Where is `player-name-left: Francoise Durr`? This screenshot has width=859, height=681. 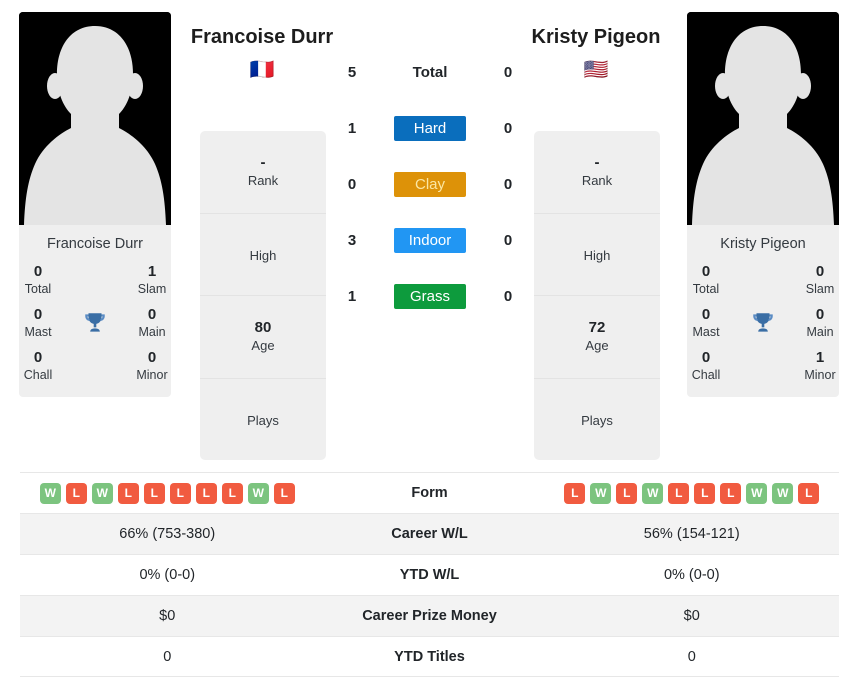
player-name-left: Francoise Durr is located at coordinates (262, 37).